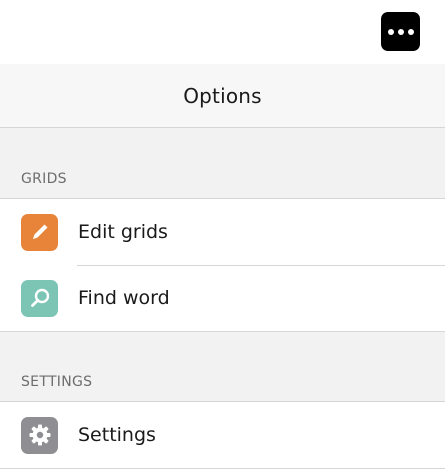 This screenshot has width=445, height=469. I want to click on more-options-button, so click(400, 31).